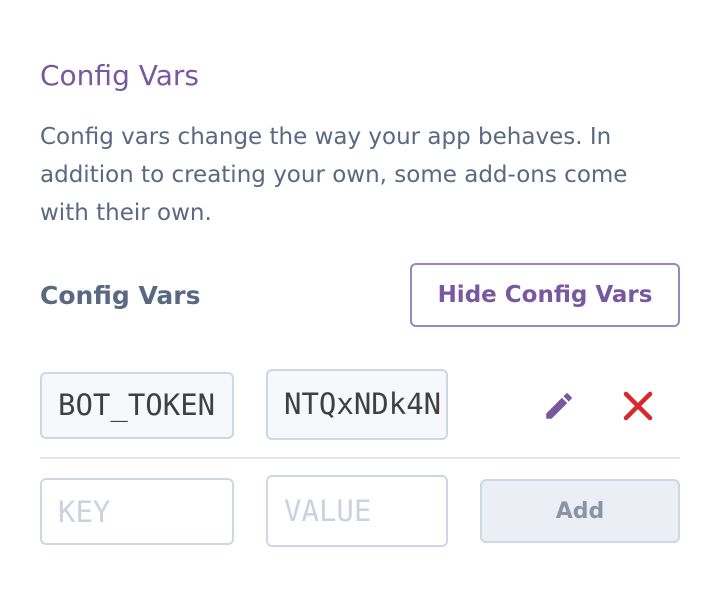 This screenshot has width=720, height=595. I want to click on close-icon, so click(638, 406).